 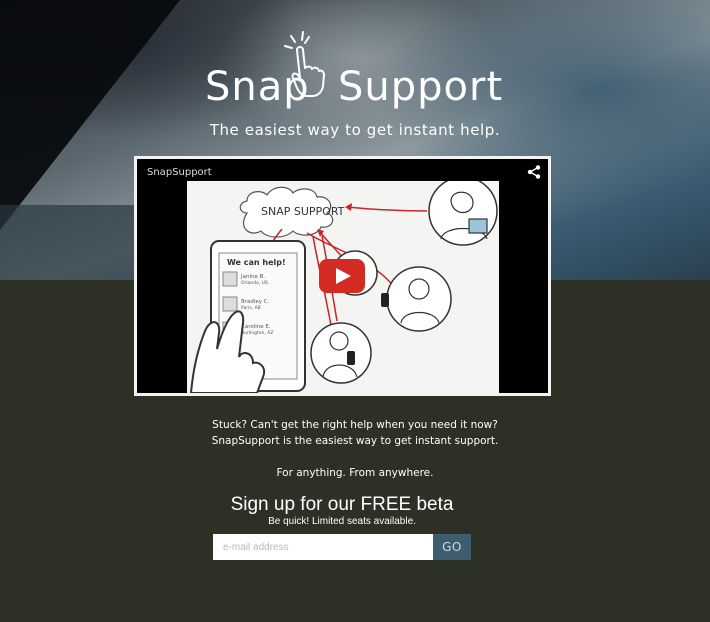 What do you see at coordinates (355, 473) in the screenshot?
I see `description-line-3: For anything. From anywhere.` at bounding box center [355, 473].